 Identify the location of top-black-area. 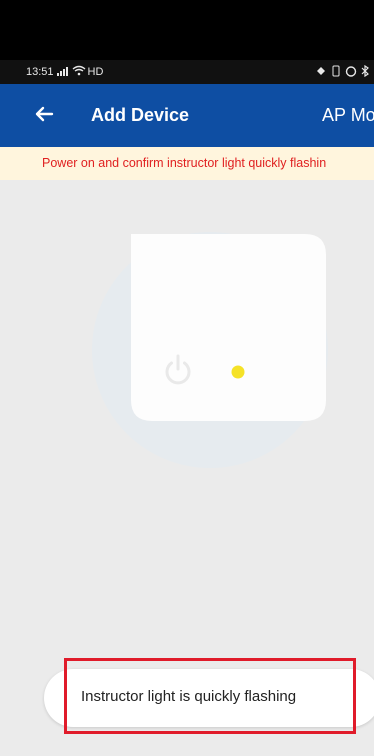
(187, 30).